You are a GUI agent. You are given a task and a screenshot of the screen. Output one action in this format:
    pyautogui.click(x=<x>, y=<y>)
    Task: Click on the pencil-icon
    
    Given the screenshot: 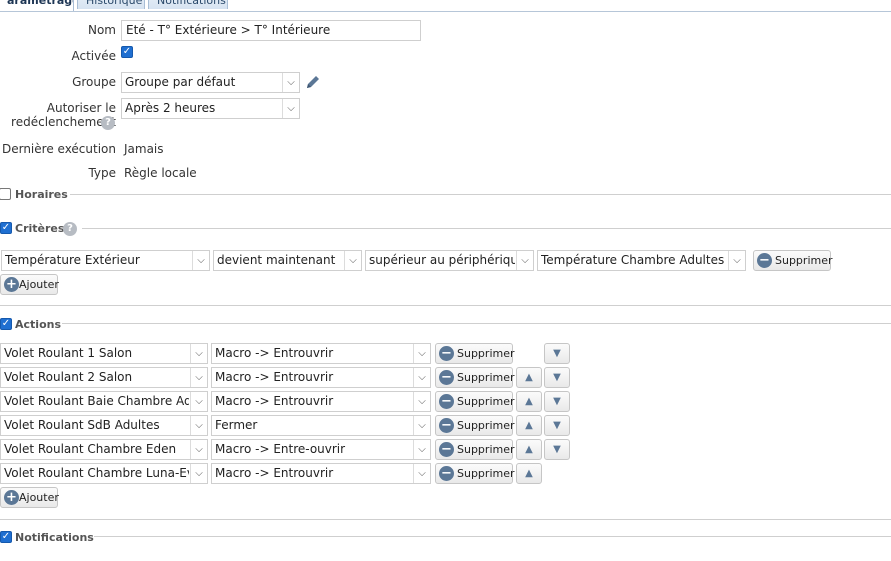 What is the action you would take?
    pyautogui.click(x=313, y=82)
    